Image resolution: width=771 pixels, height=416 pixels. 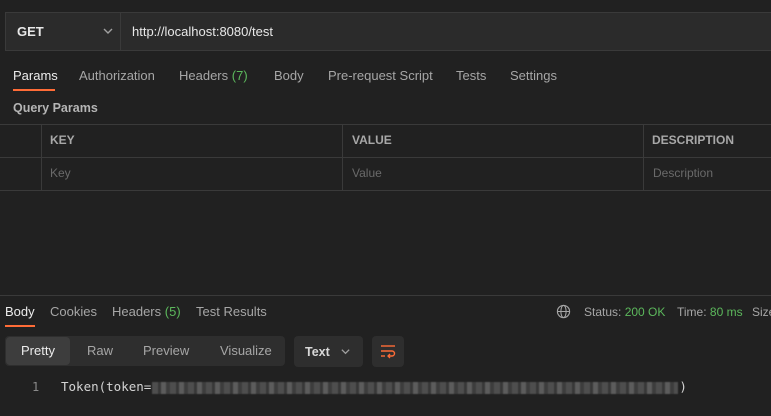 I want to click on description-input: Description, so click(x=708, y=173).